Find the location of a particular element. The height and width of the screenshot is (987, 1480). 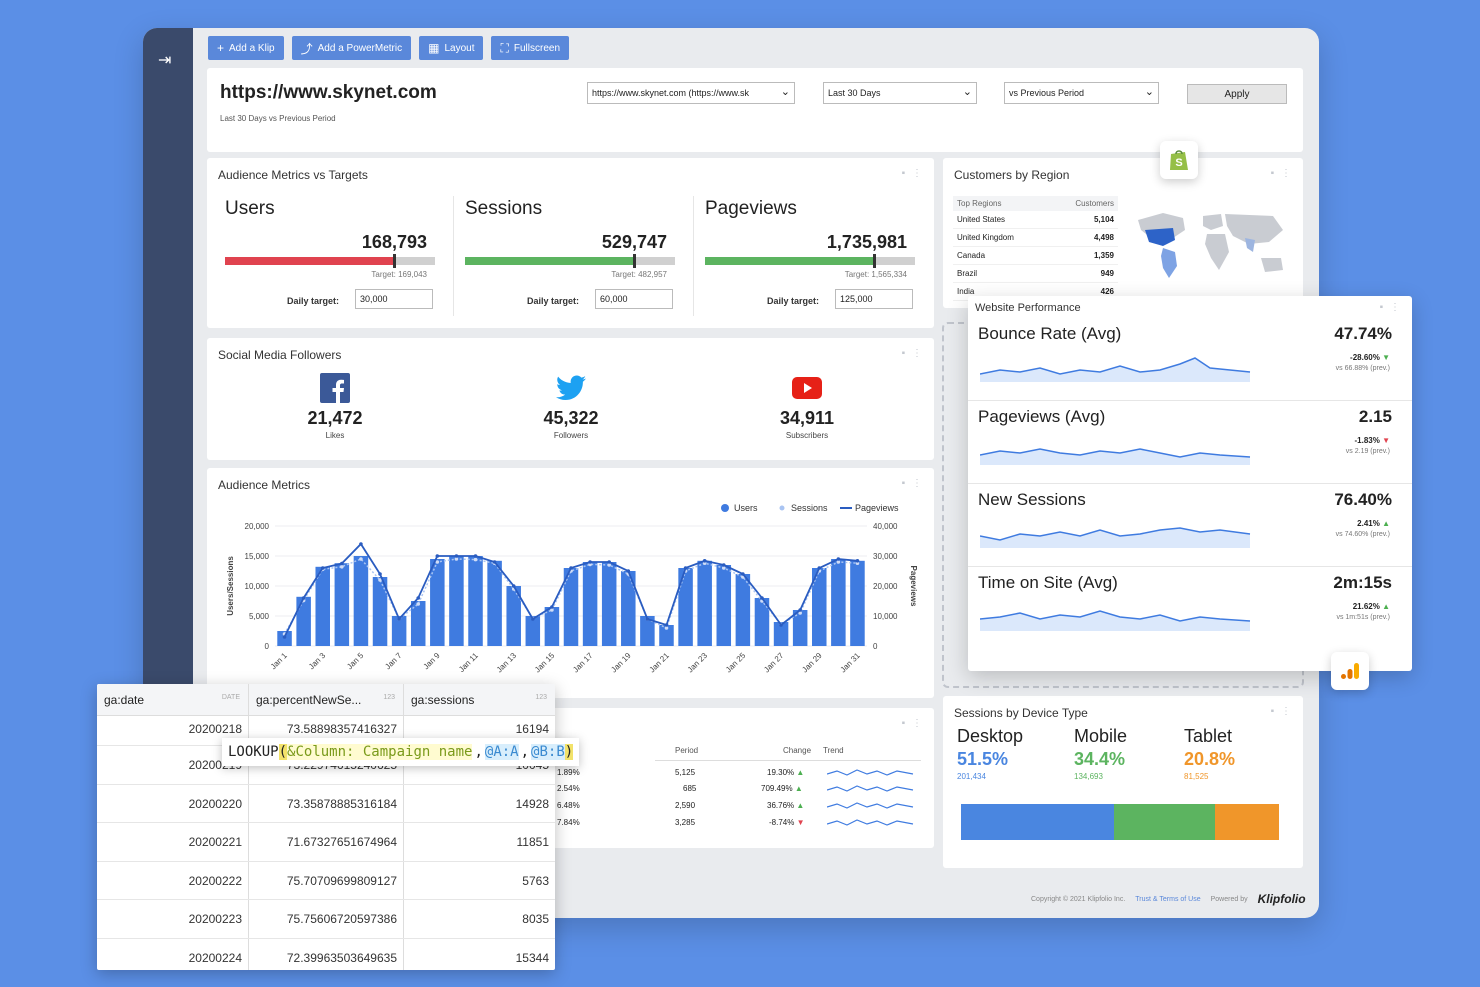

column-header-date: ga:date DATE is located at coordinates (173, 699).